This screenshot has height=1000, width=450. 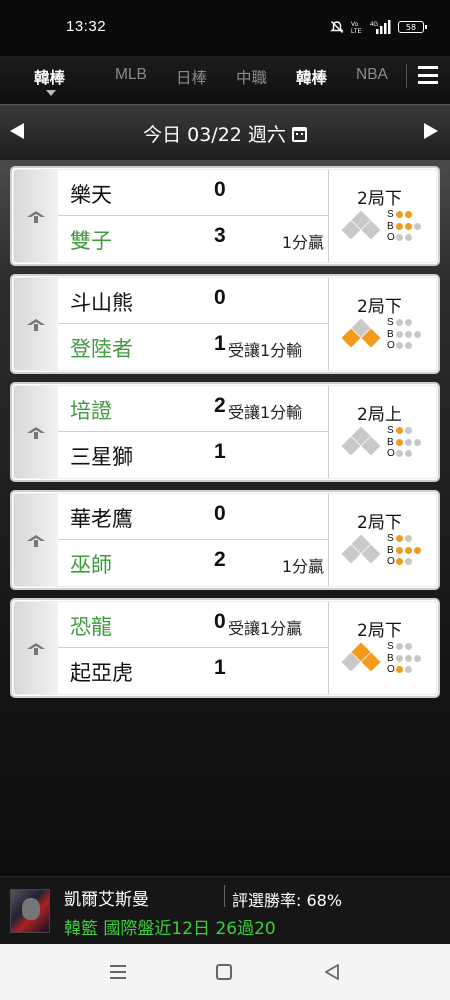 I want to click on tab-korean-baseball-2: 韓棒, so click(x=311, y=77).